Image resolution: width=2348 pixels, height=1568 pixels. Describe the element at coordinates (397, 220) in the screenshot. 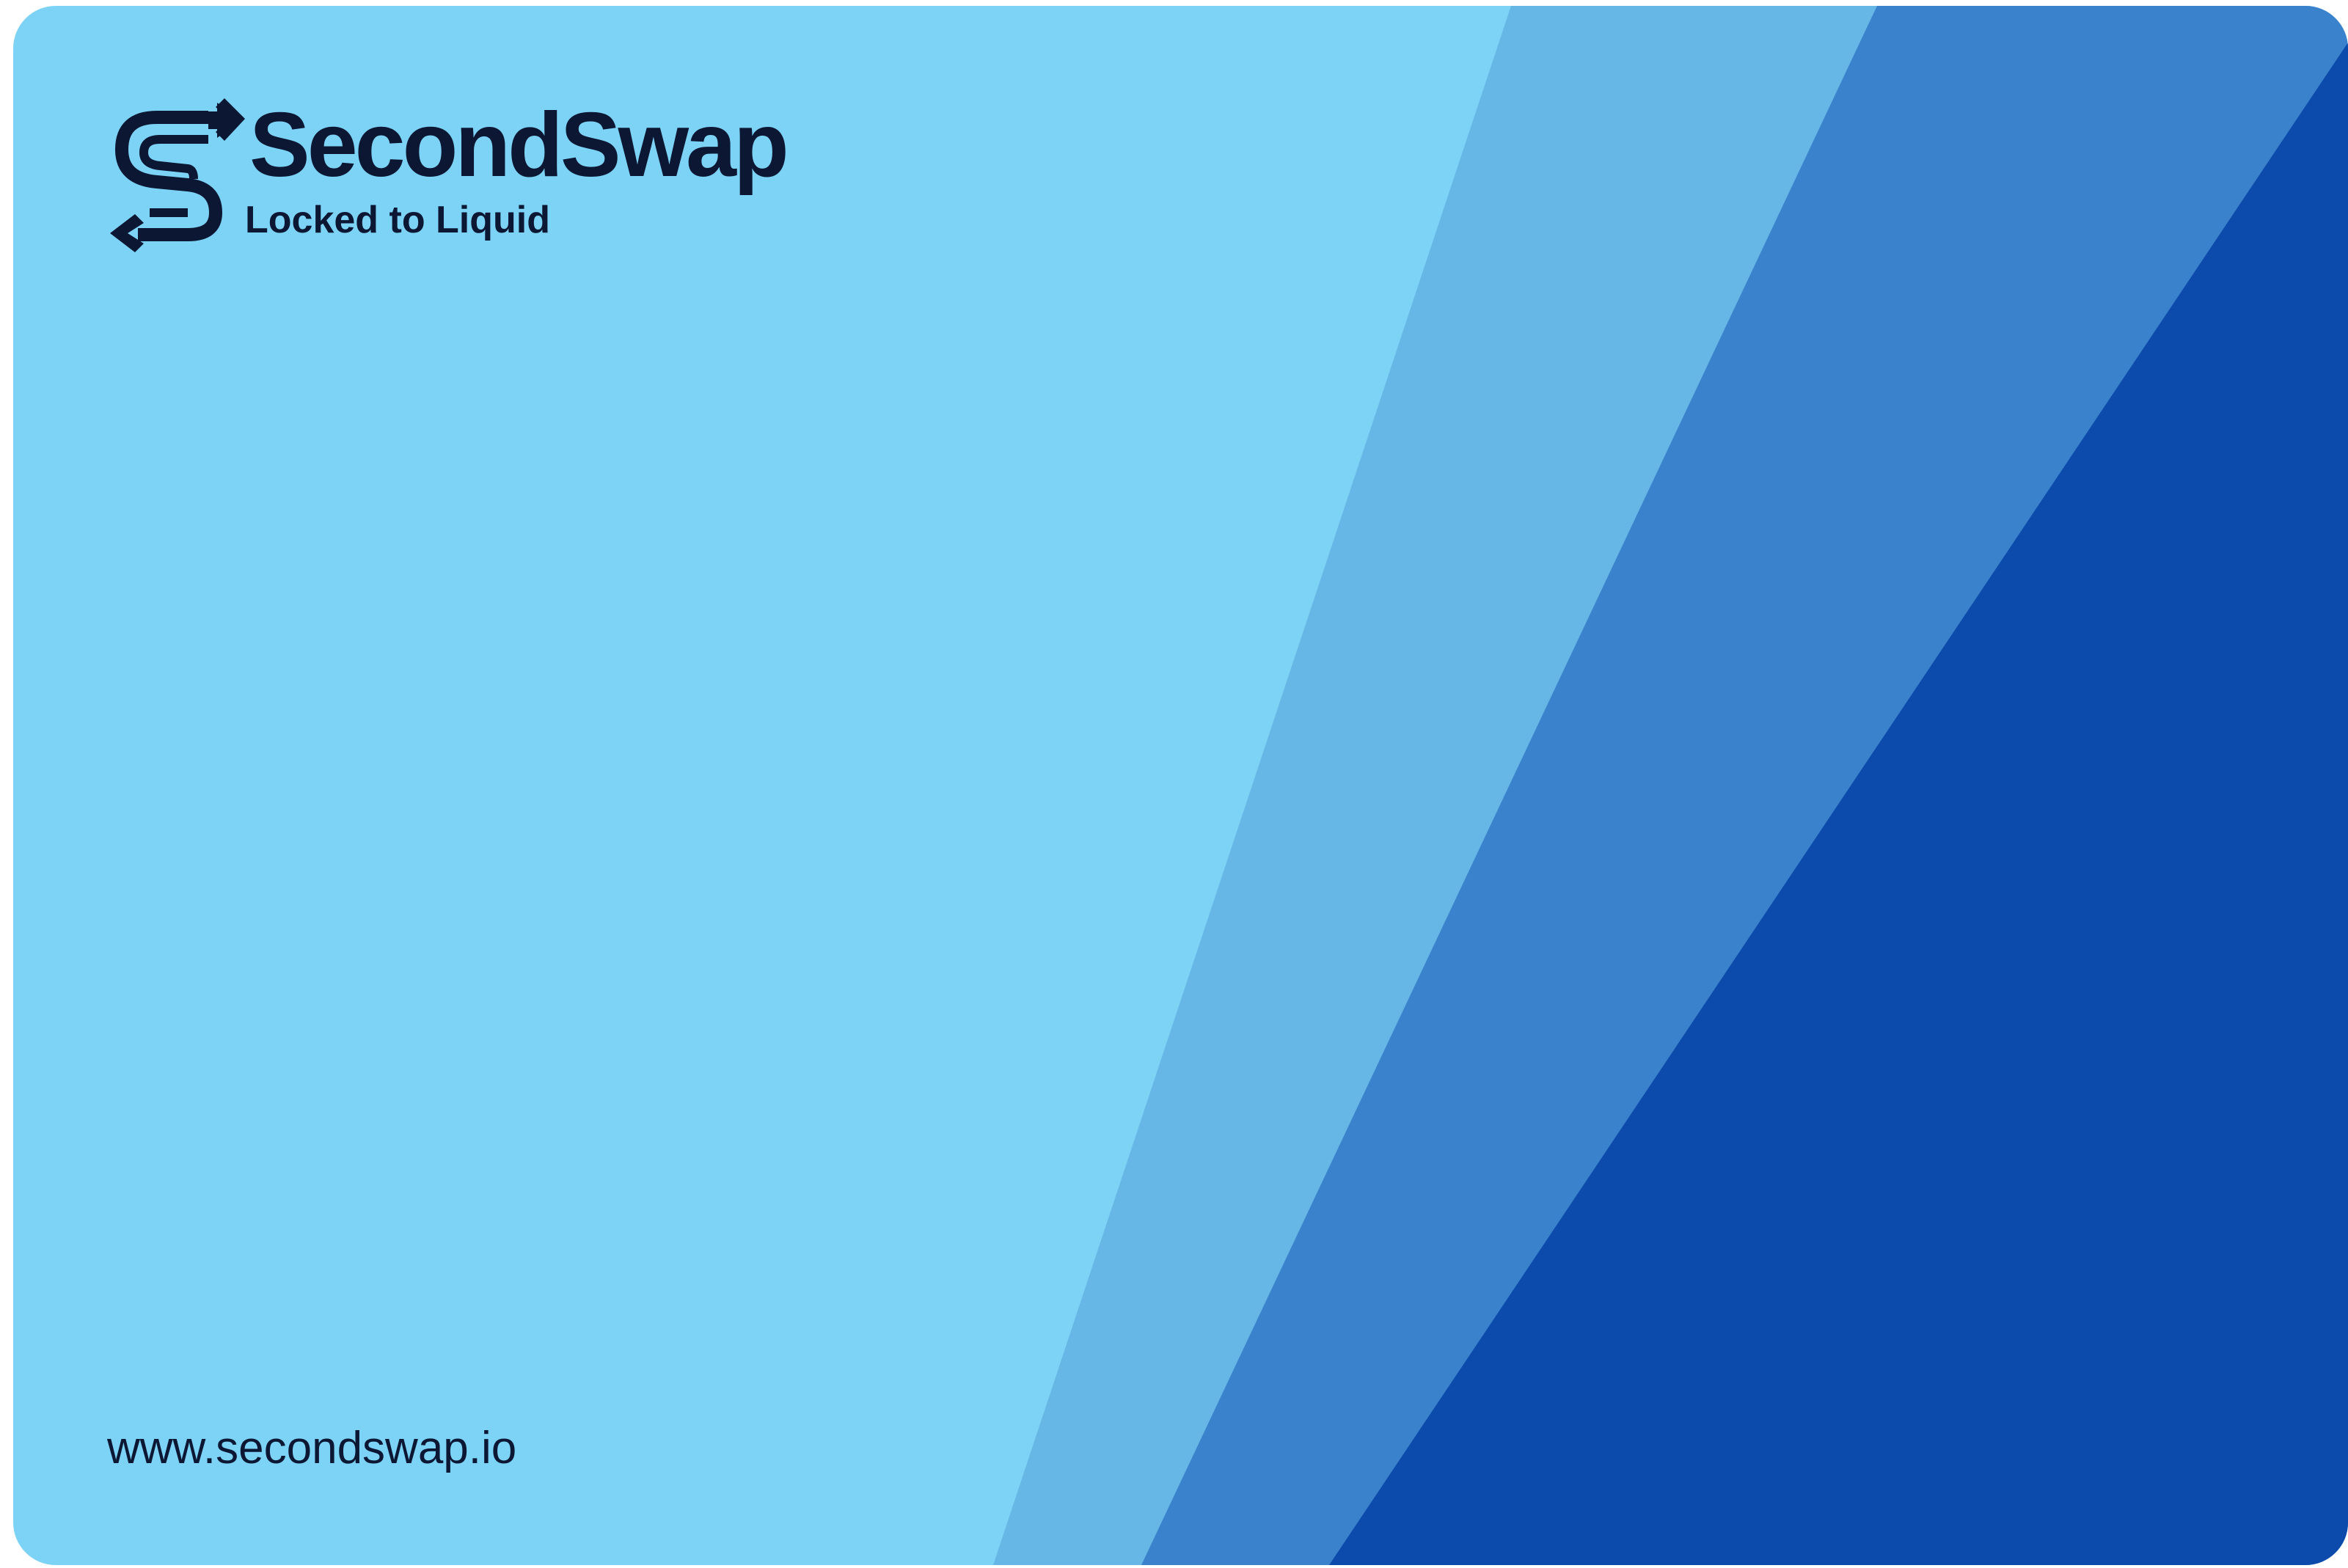

I see `brand-tagline: Locked to Liquid` at that location.